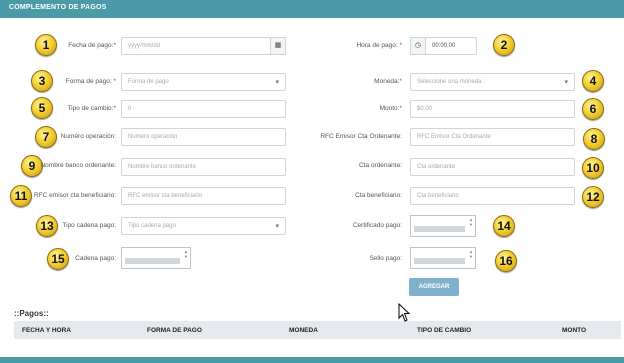 The height and width of the screenshot is (363, 624). I want to click on fecha-pago-label: Fecha de pago:*, so click(92, 45).